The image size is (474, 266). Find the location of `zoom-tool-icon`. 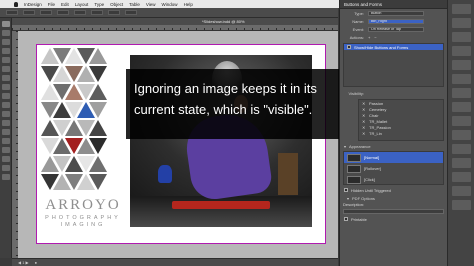

zoom-tool-icon is located at coordinates (6, 168).